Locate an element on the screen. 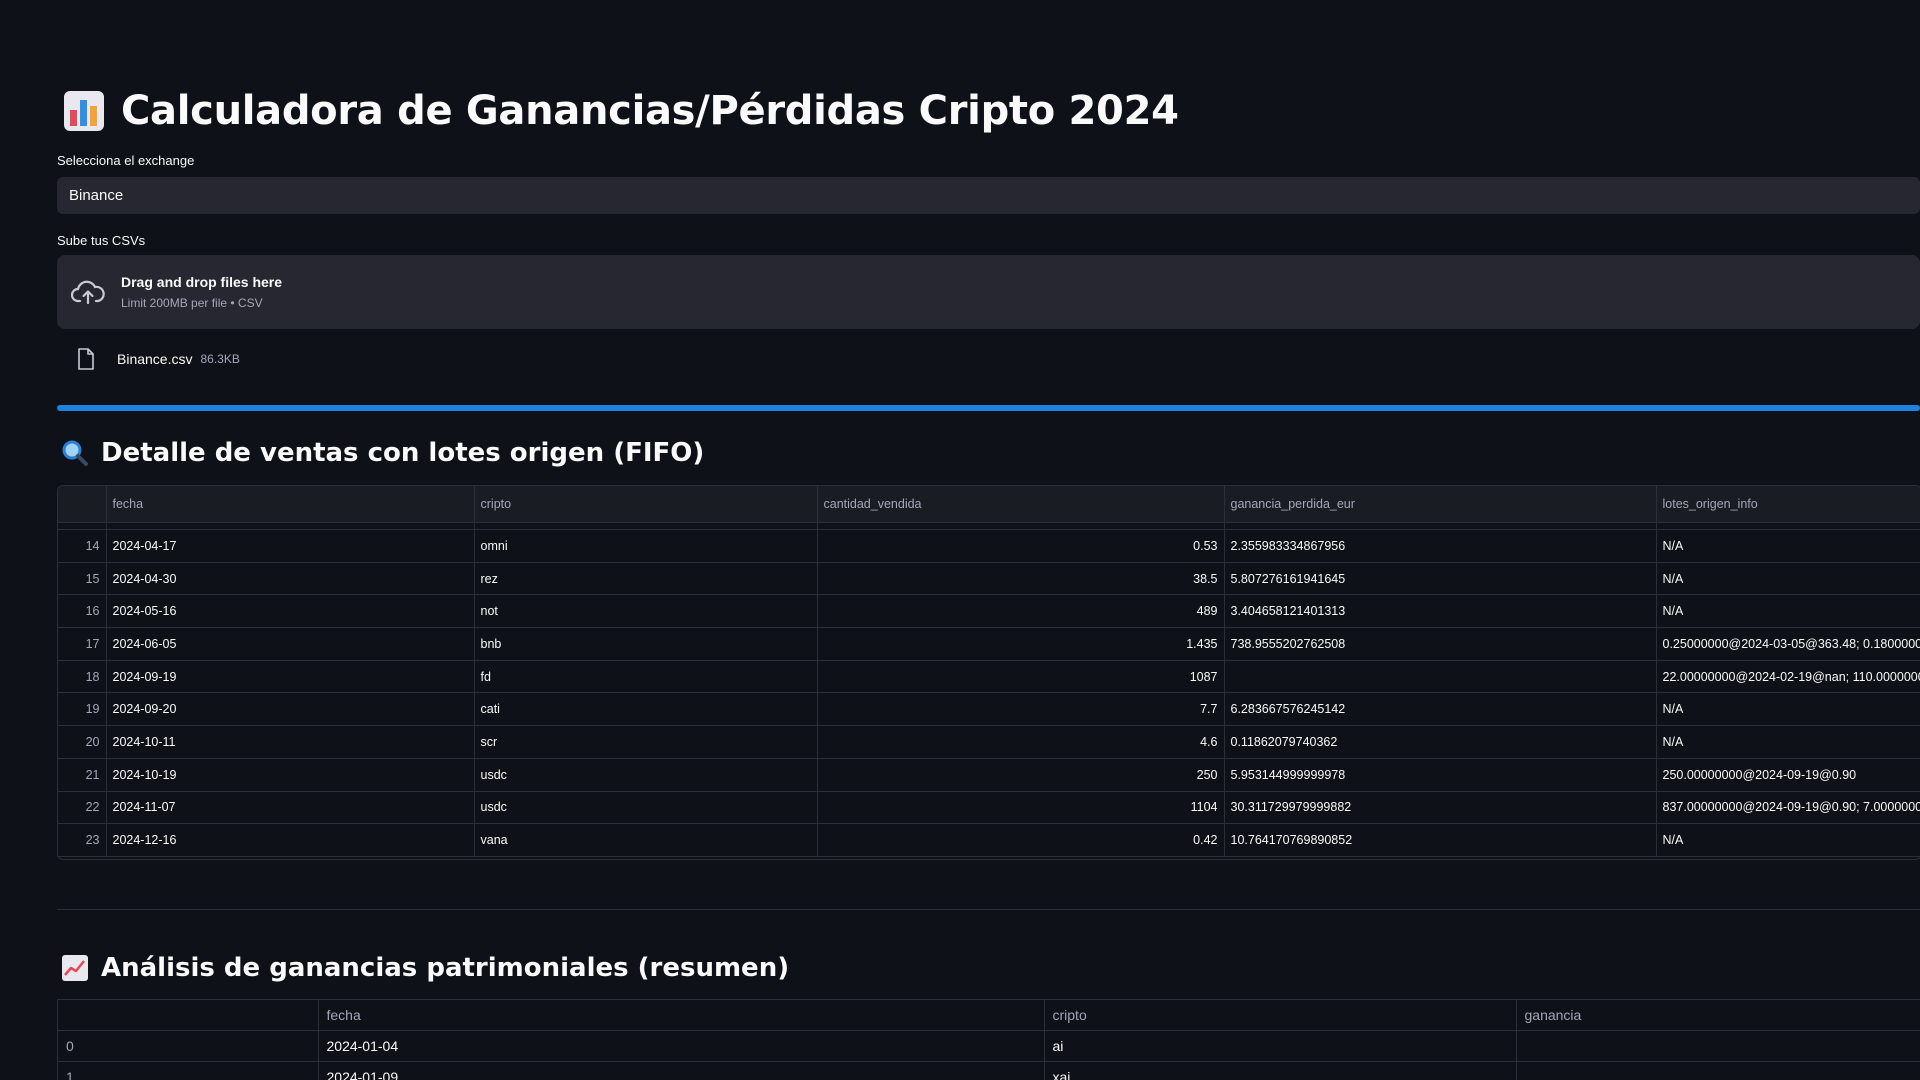 The height and width of the screenshot is (1080, 1920). table-row: 15 2024-04-30 rez 38.5 5.807276161941645 N/A is located at coordinates (989, 579).